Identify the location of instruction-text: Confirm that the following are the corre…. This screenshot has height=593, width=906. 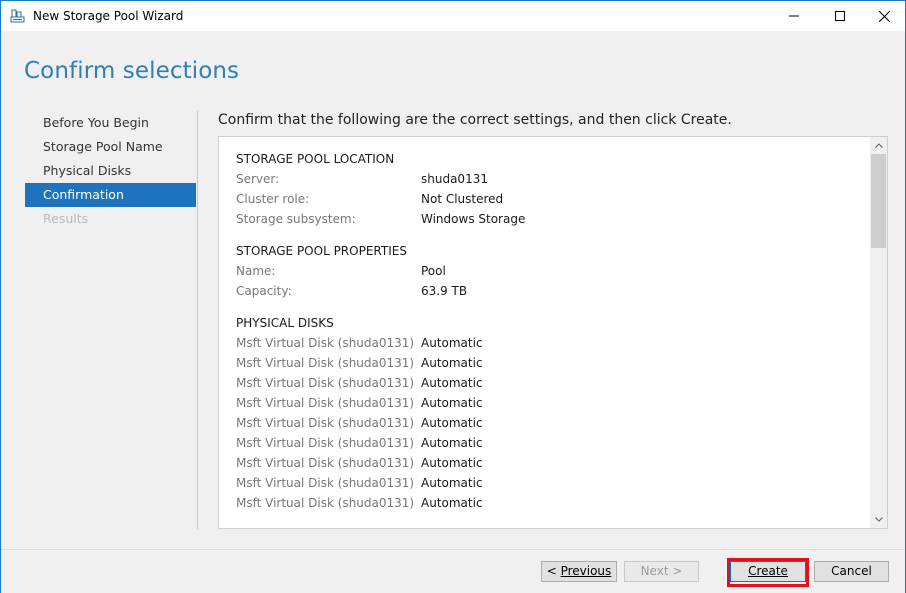
(475, 120).